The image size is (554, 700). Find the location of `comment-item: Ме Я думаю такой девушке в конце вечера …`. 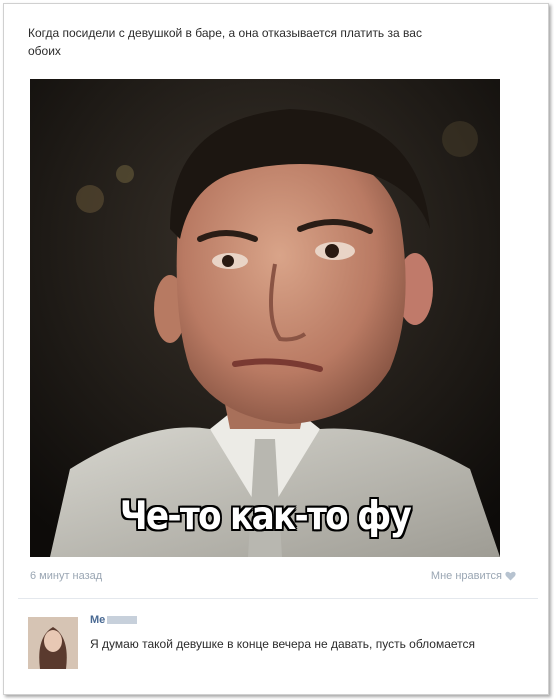

comment-item: Ме Я думаю такой девушке в конце вечера … is located at coordinates (278, 649).